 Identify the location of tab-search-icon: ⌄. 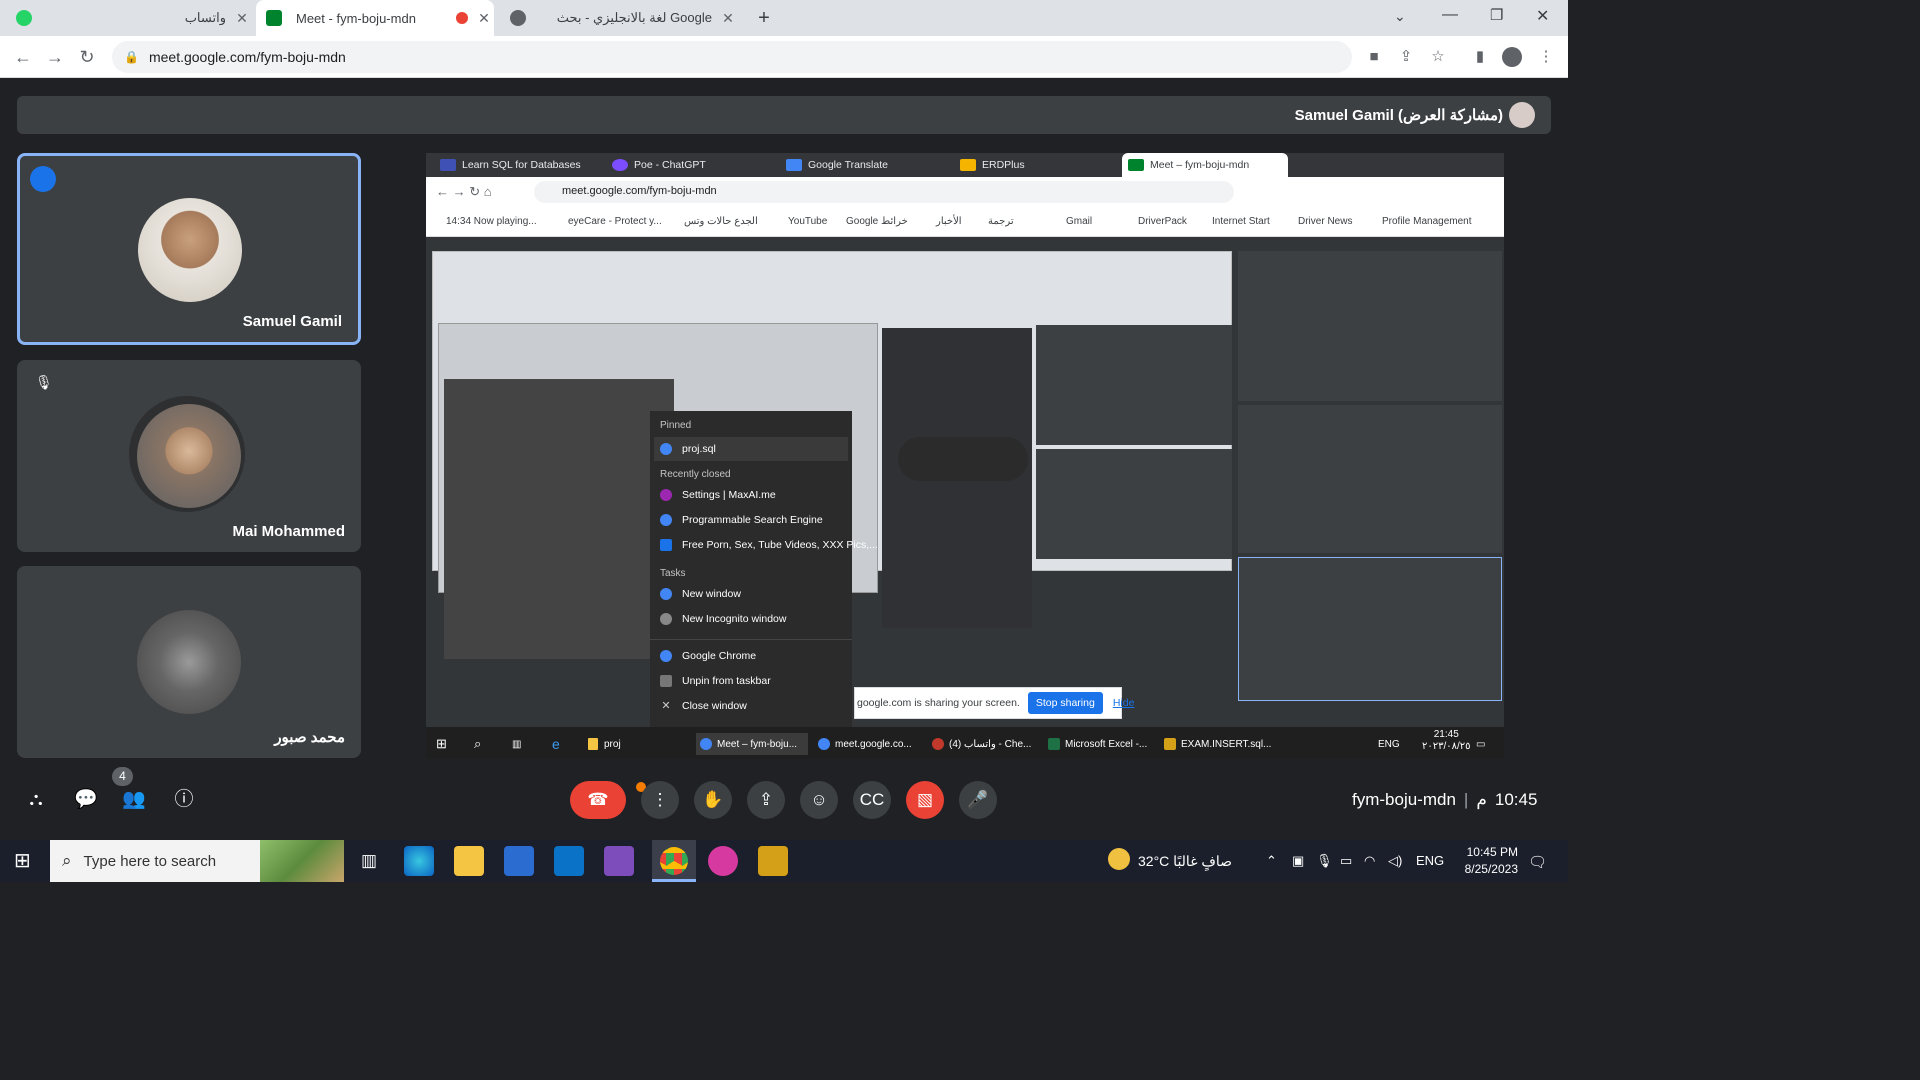
(1400, 16).